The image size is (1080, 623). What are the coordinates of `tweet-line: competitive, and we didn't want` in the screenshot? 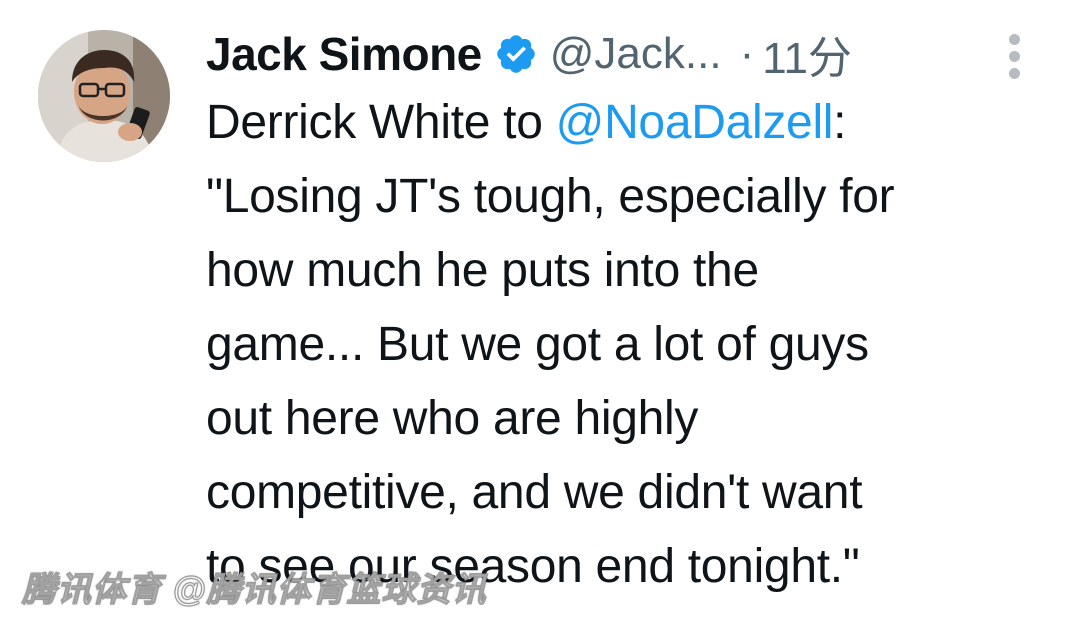 It's located at (534, 492).